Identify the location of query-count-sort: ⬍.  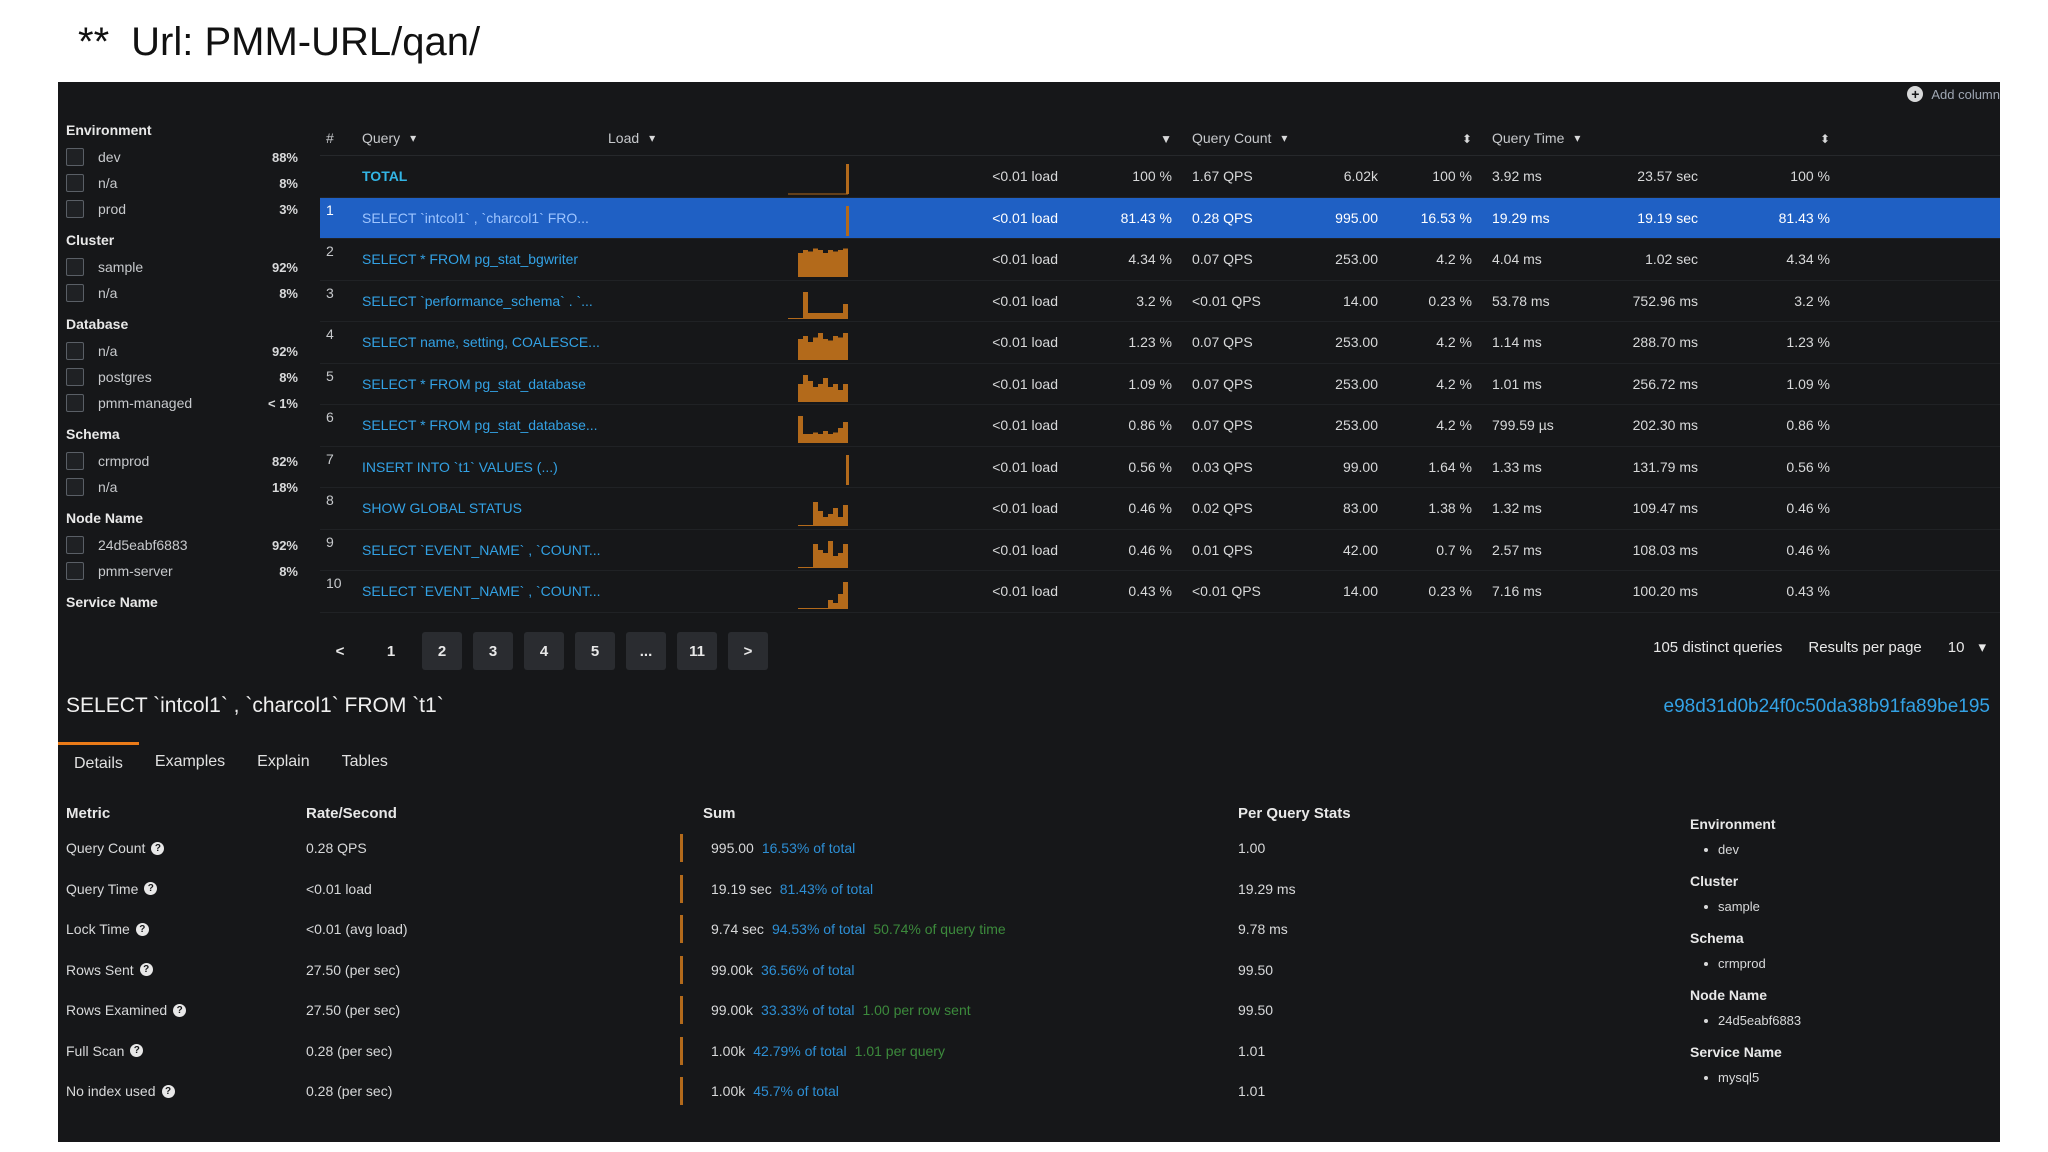
(1428, 138).